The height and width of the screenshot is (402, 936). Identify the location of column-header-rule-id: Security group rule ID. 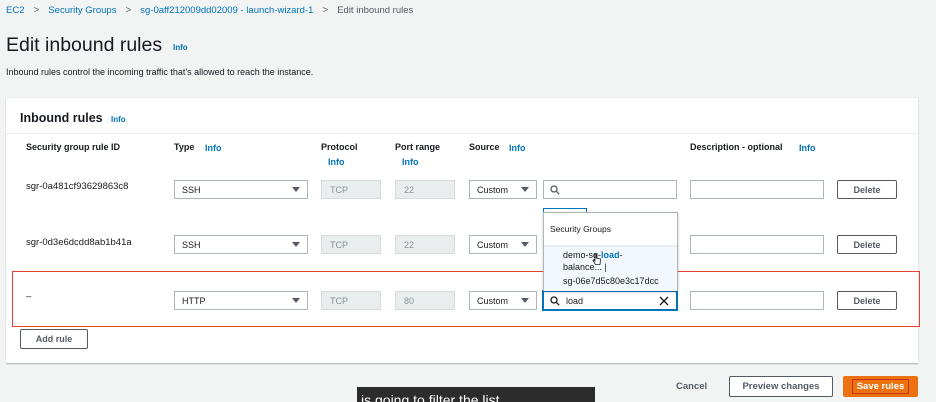
(73, 147).